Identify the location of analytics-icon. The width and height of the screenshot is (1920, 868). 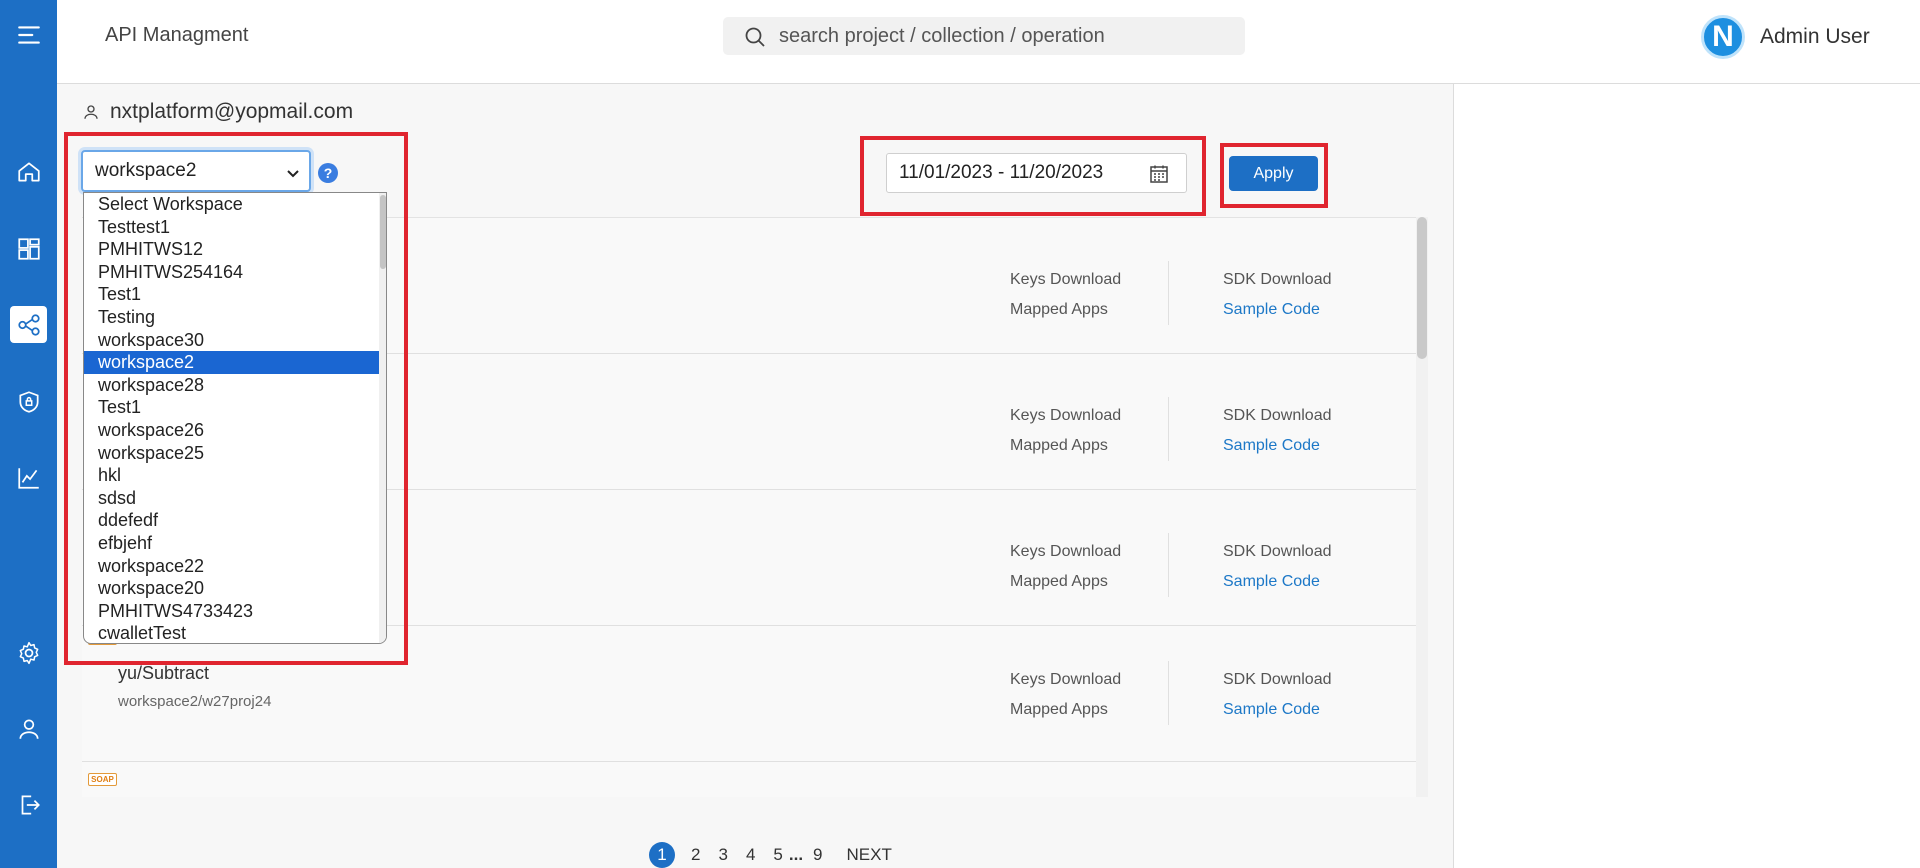
(28, 478).